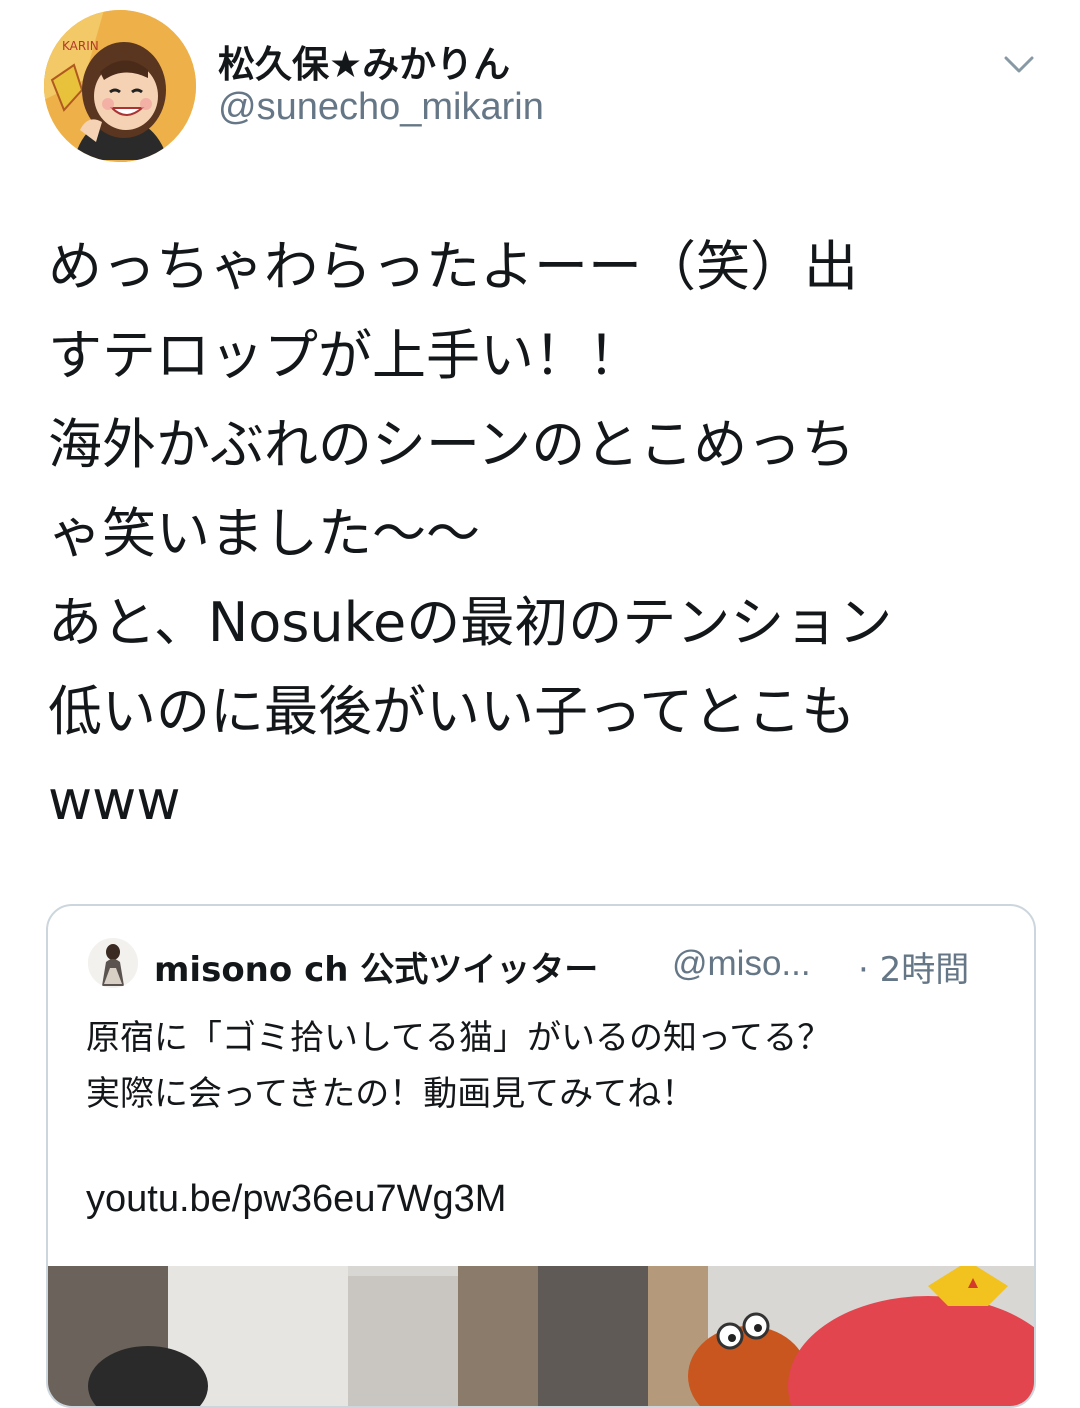  What do you see at coordinates (80, 46) in the screenshot?
I see `avatar-logo-text: KARIN` at bounding box center [80, 46].